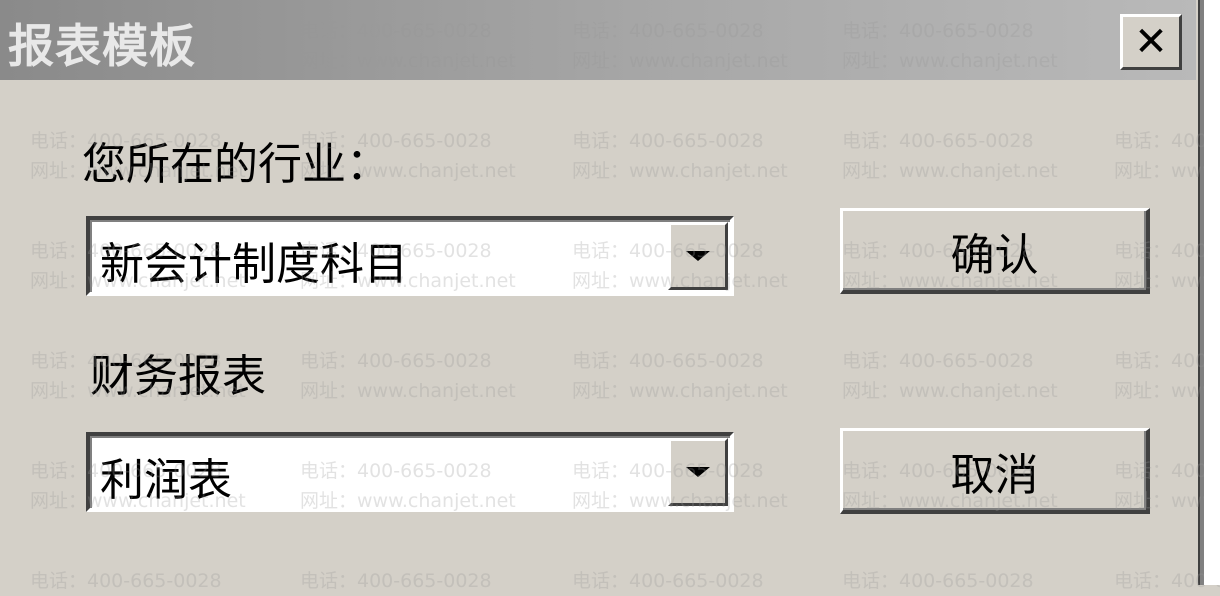 The height and width of the screenshot is (596, 1220). I want to click on close-button: ✕, so click(1151, 42).